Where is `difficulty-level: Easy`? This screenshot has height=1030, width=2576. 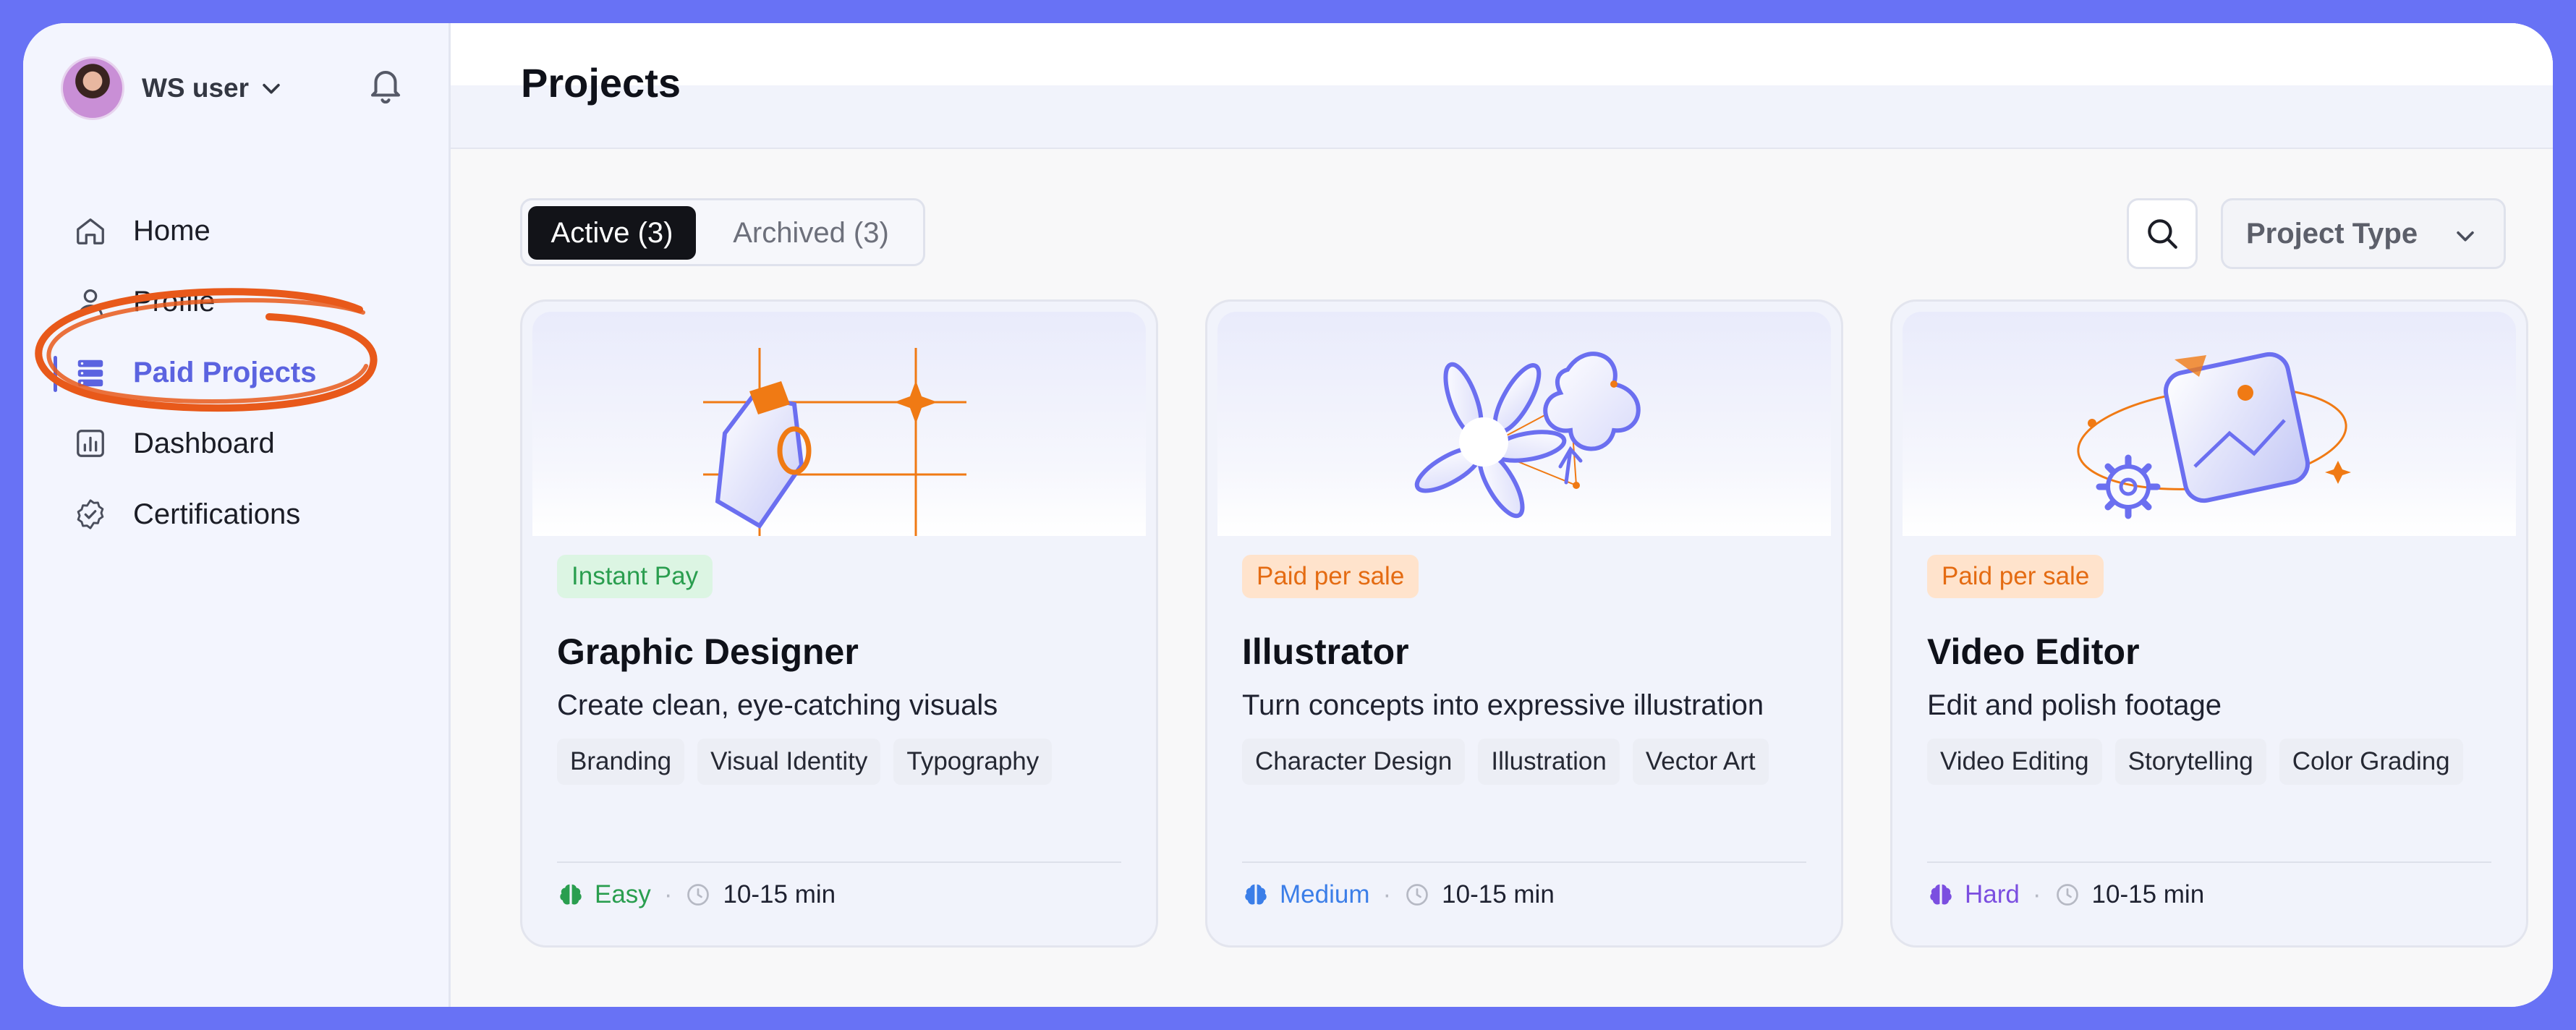 difficulty-level: Easy is located at coordinates (623, 894).